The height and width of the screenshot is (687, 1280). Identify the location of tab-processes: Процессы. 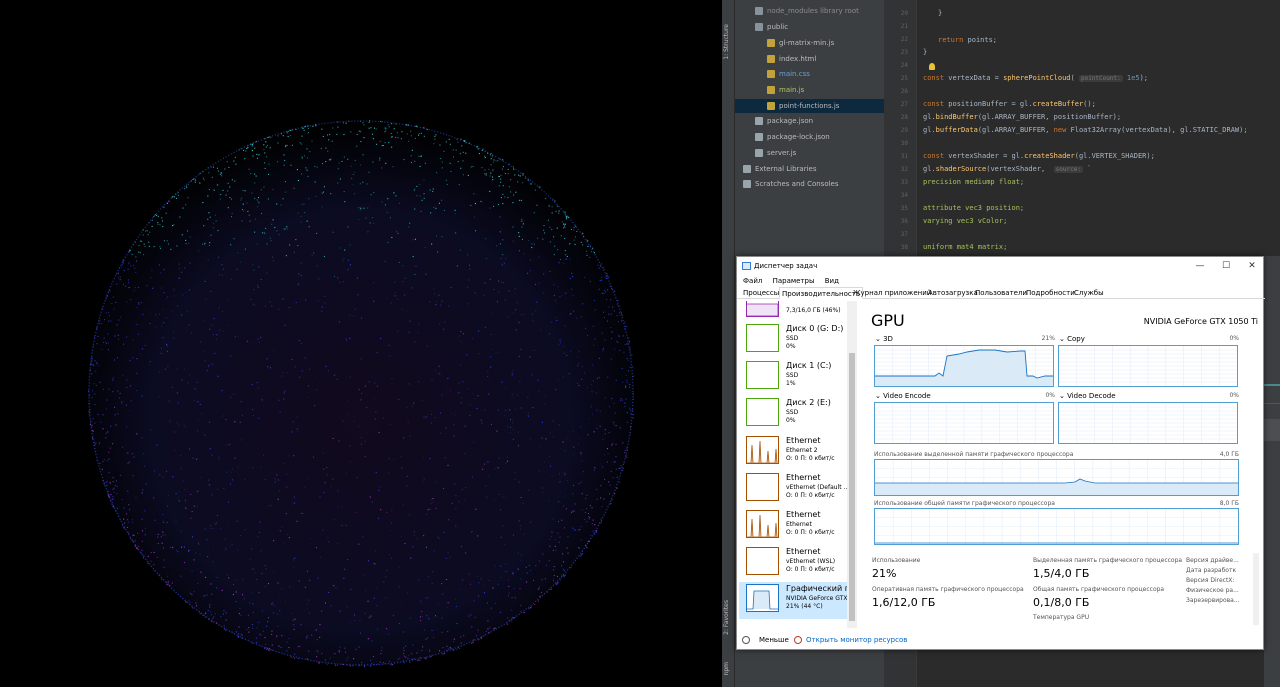
(761, 293).